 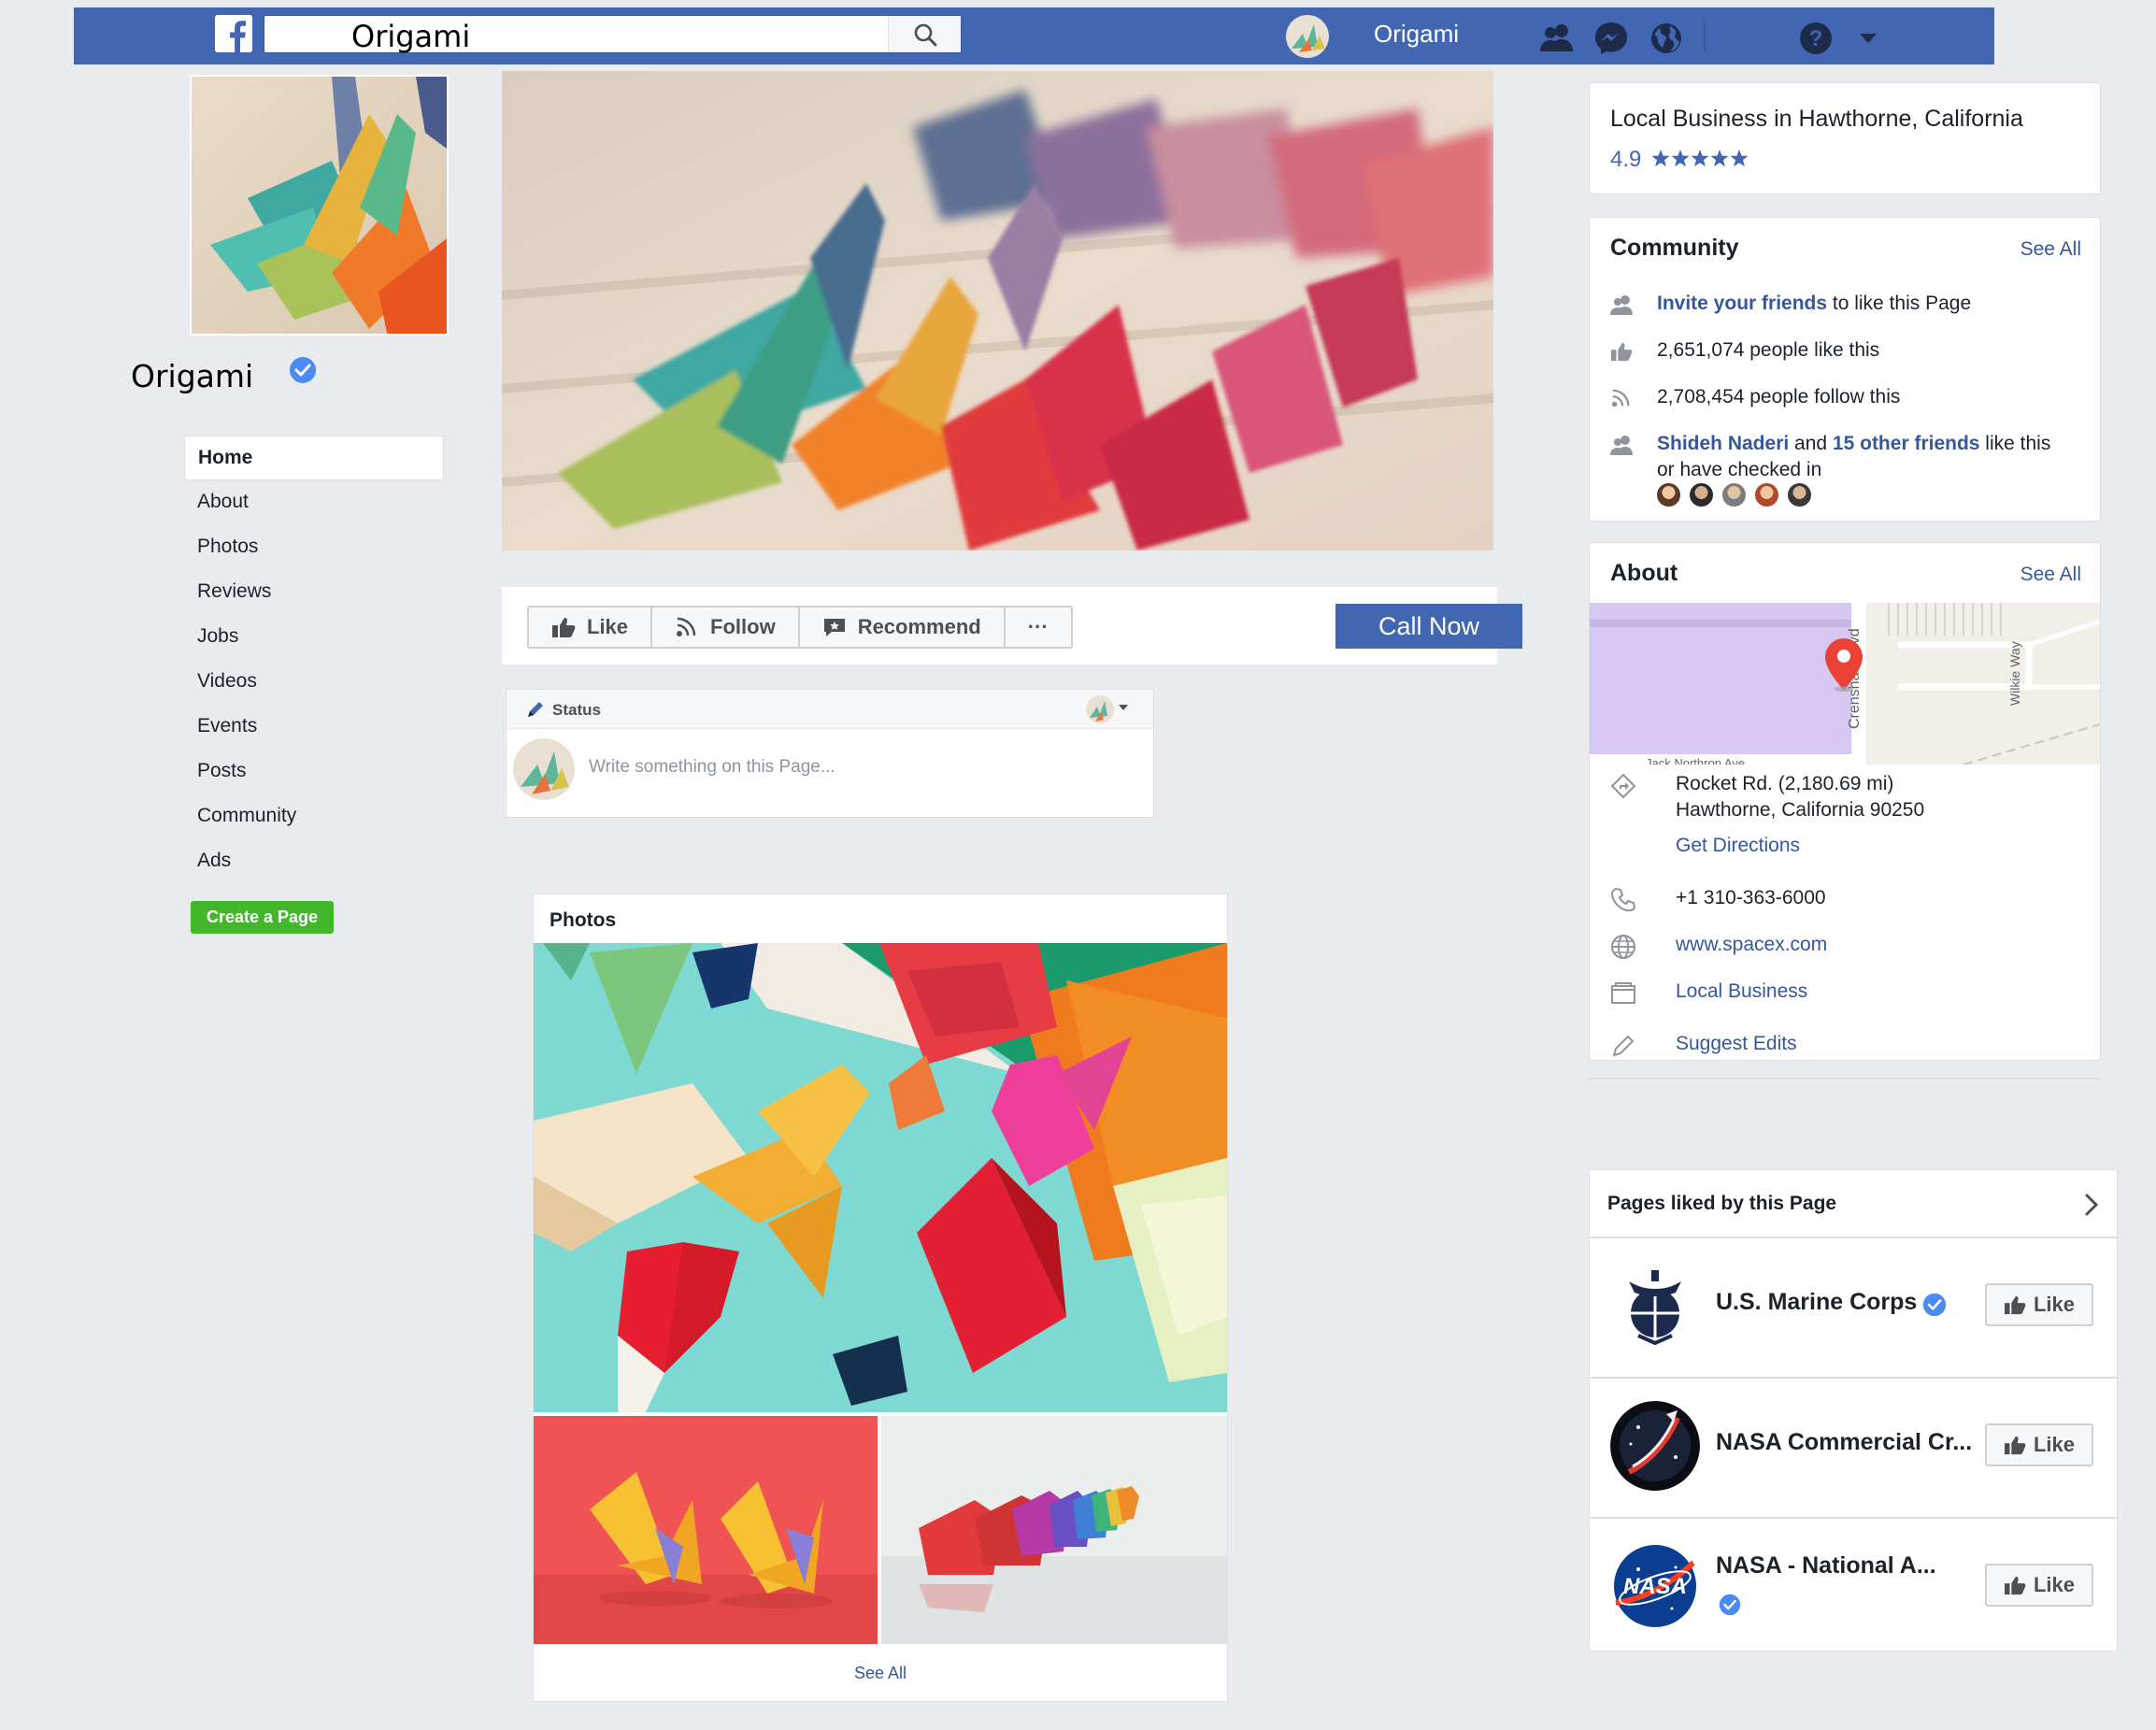 What do you see at coordinates (564, 627) in the screenshot?
I see `thumbs-up-icon` at bounding box center [564, 627].